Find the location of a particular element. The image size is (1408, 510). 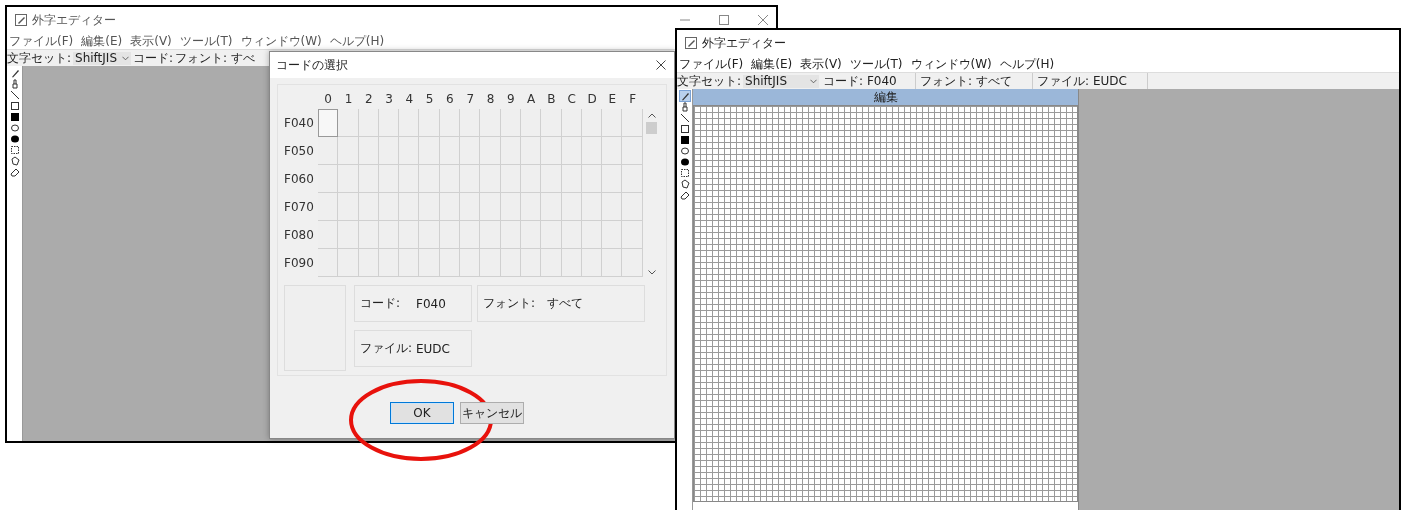

menu-item: ウィンドウ(W) is located at coordinates (951, 64).